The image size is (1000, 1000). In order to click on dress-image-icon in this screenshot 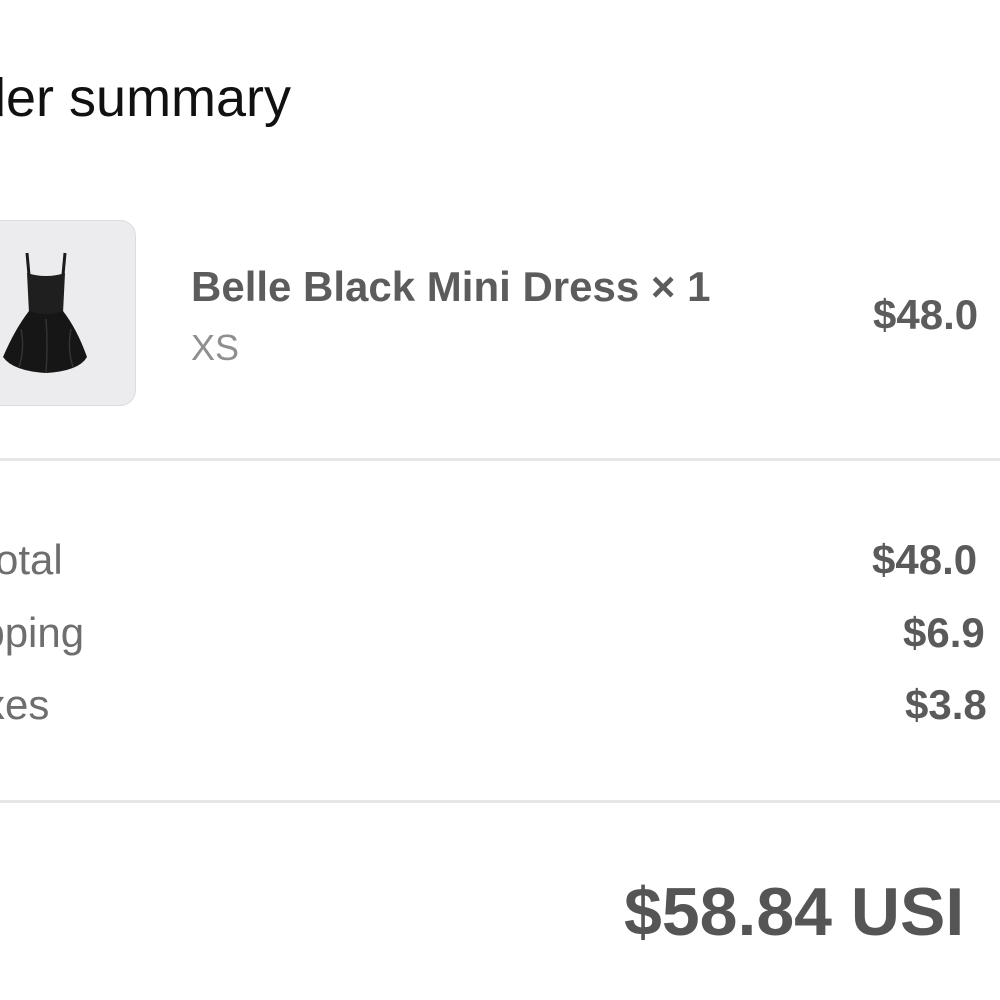, I will do `click(45, 313)`.